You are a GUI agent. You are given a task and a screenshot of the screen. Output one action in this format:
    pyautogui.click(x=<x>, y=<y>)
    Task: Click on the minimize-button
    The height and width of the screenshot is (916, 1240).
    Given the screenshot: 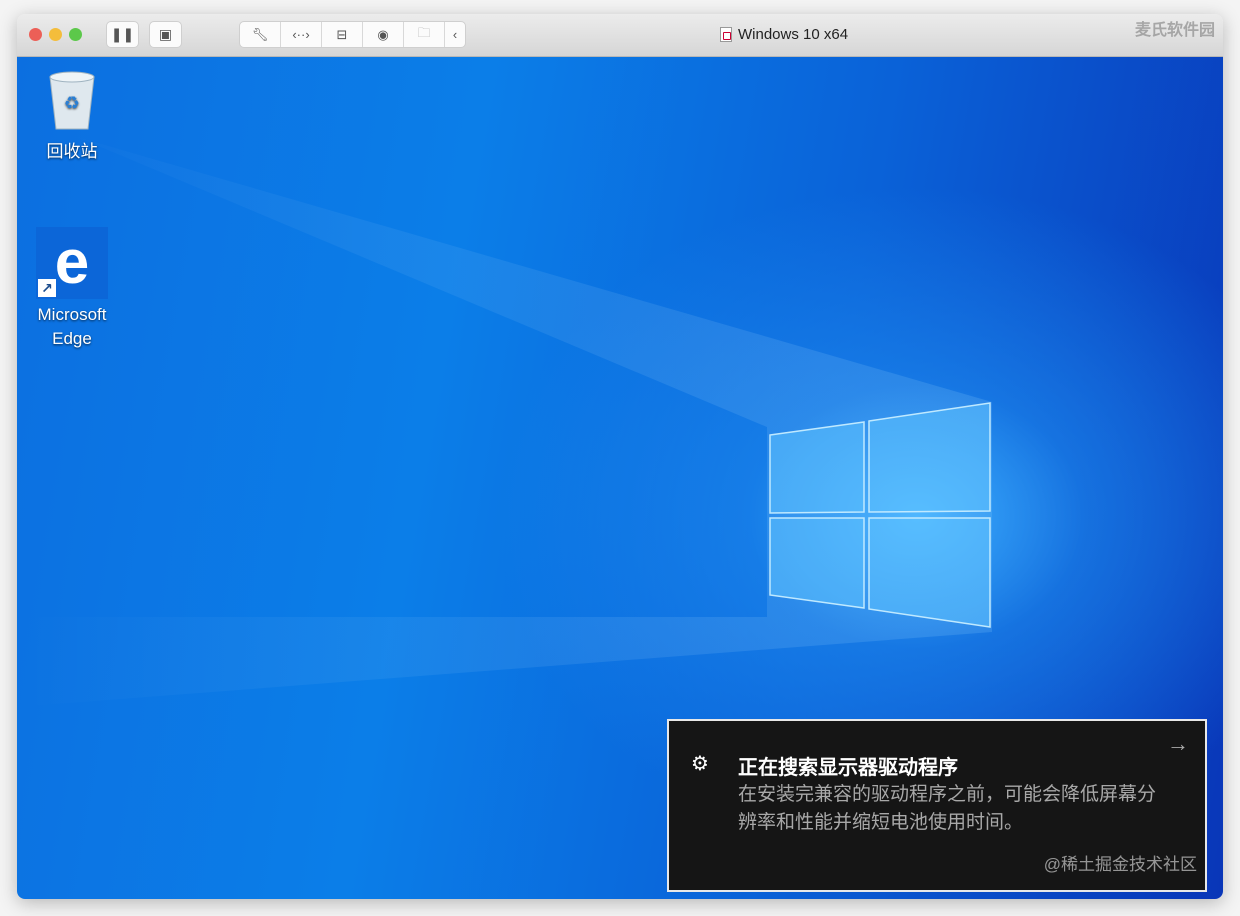 What is the action you would take?
    pyautogui.click(x=55, y=34)
    